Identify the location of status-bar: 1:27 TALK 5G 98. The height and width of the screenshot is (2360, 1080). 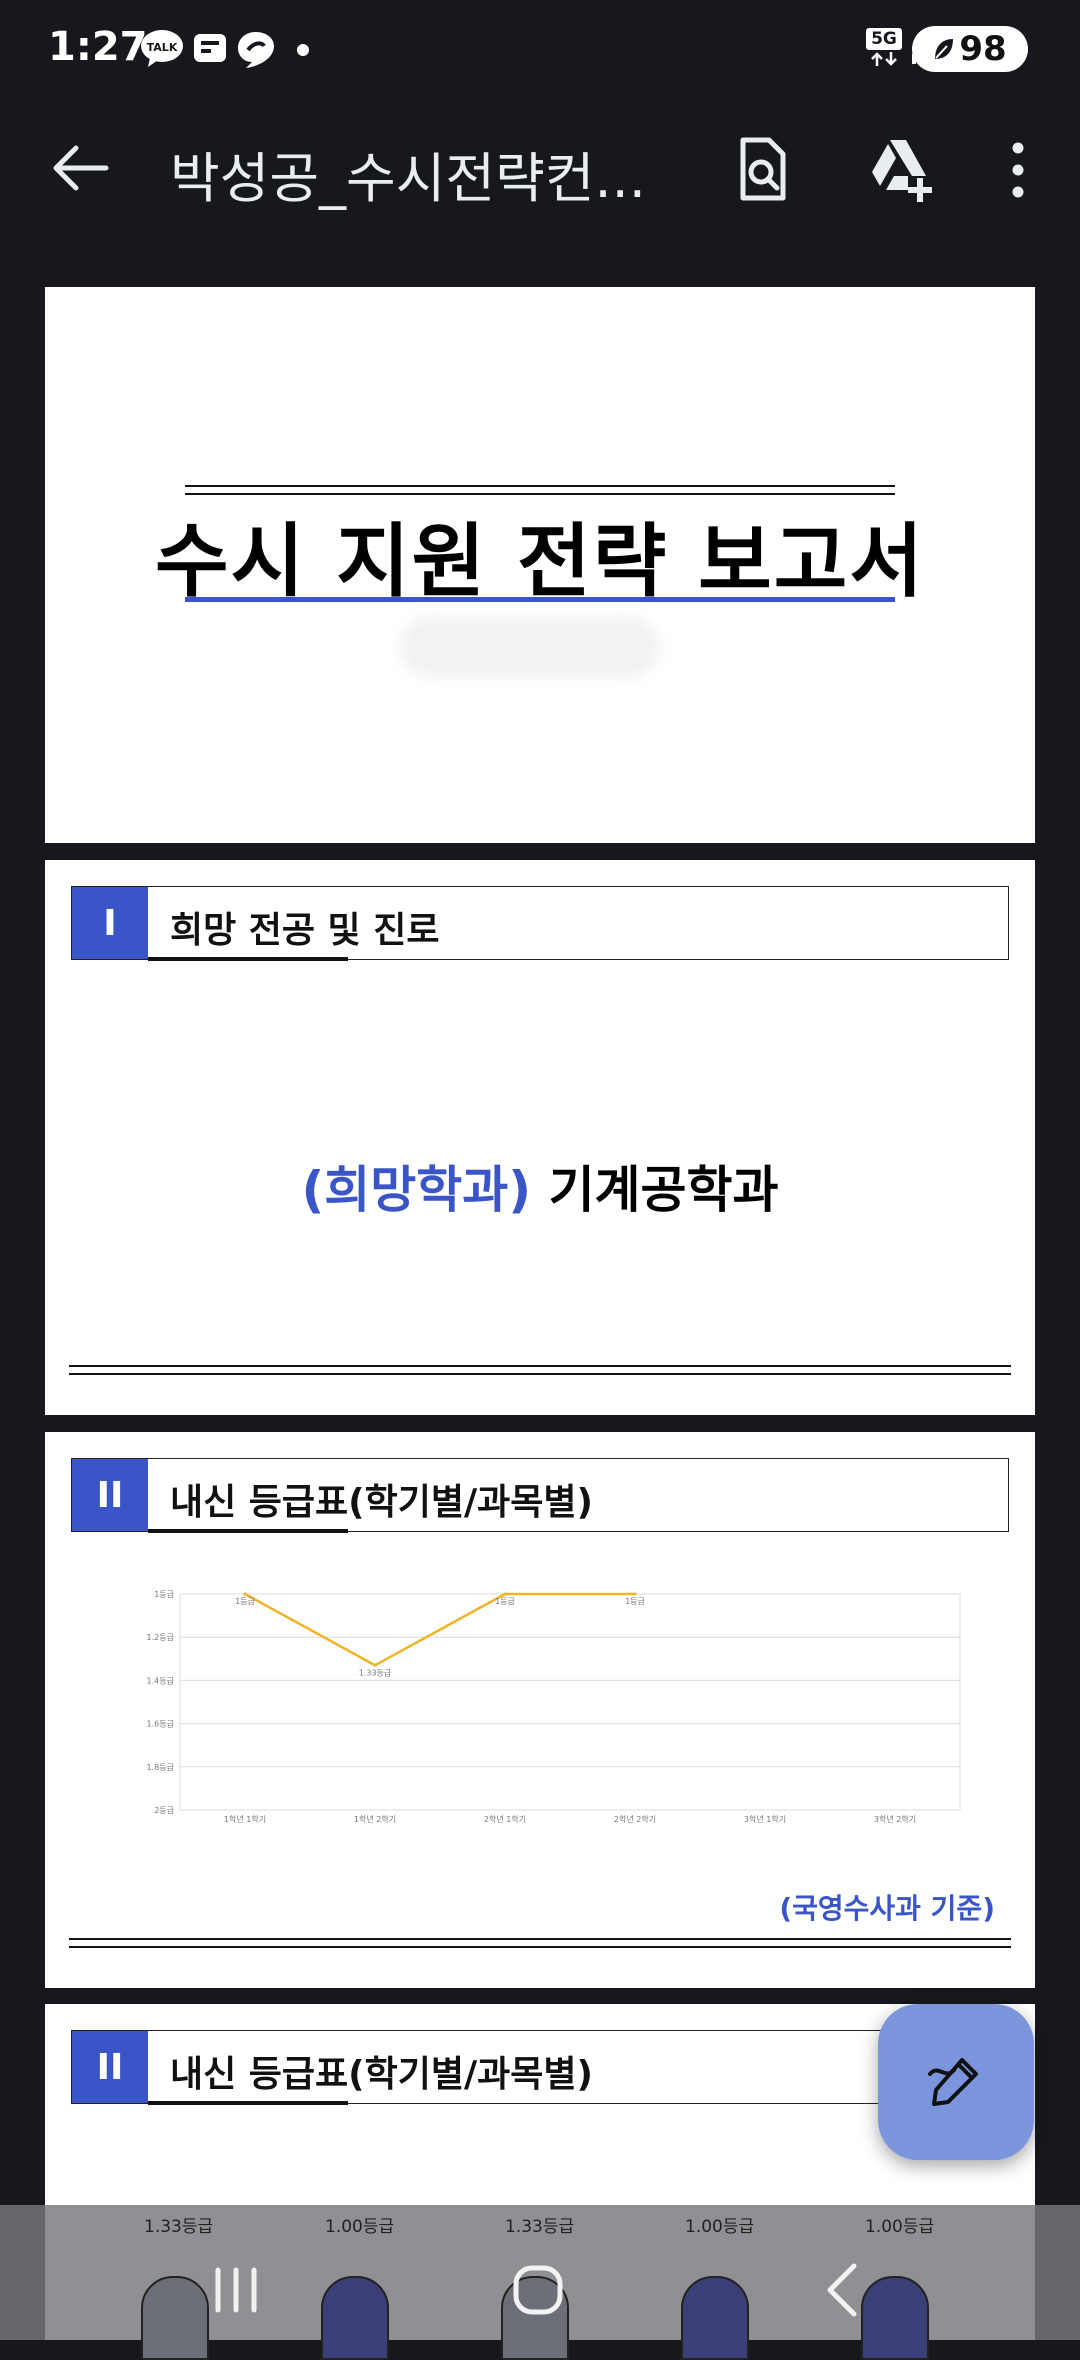
(540, 50).